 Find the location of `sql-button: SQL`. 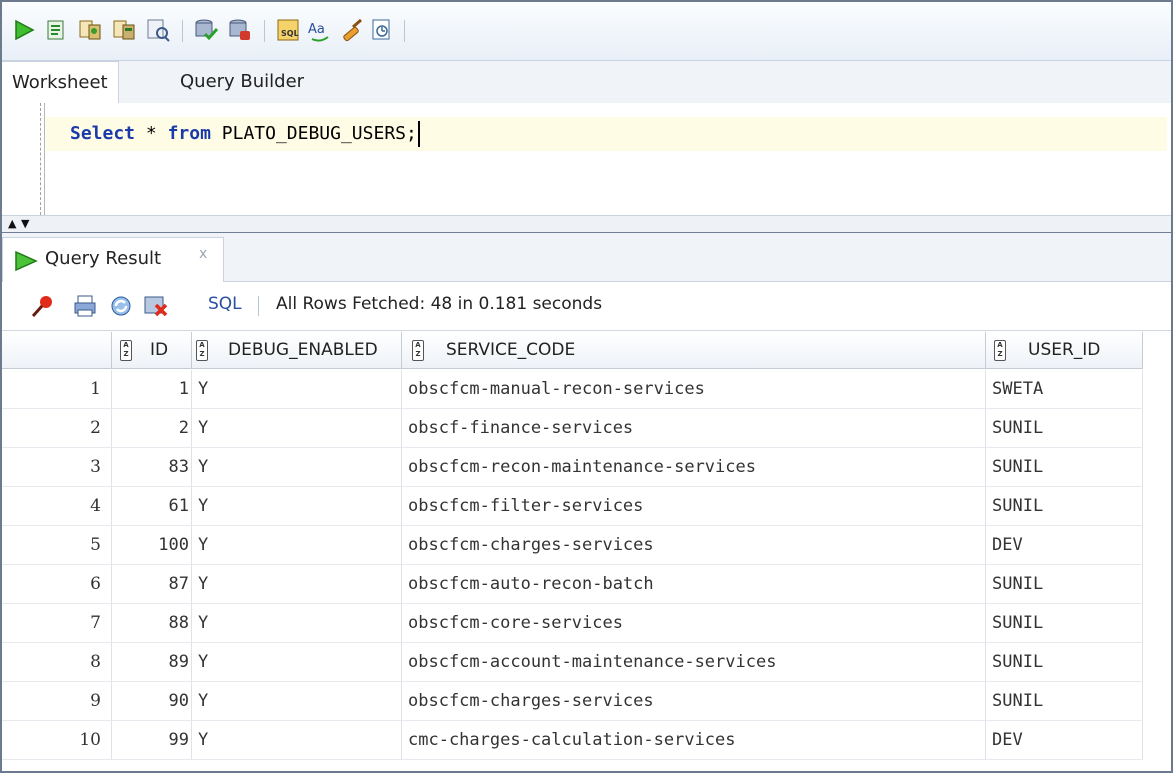

sql-button: SQL is located at coordinates (225, 304).